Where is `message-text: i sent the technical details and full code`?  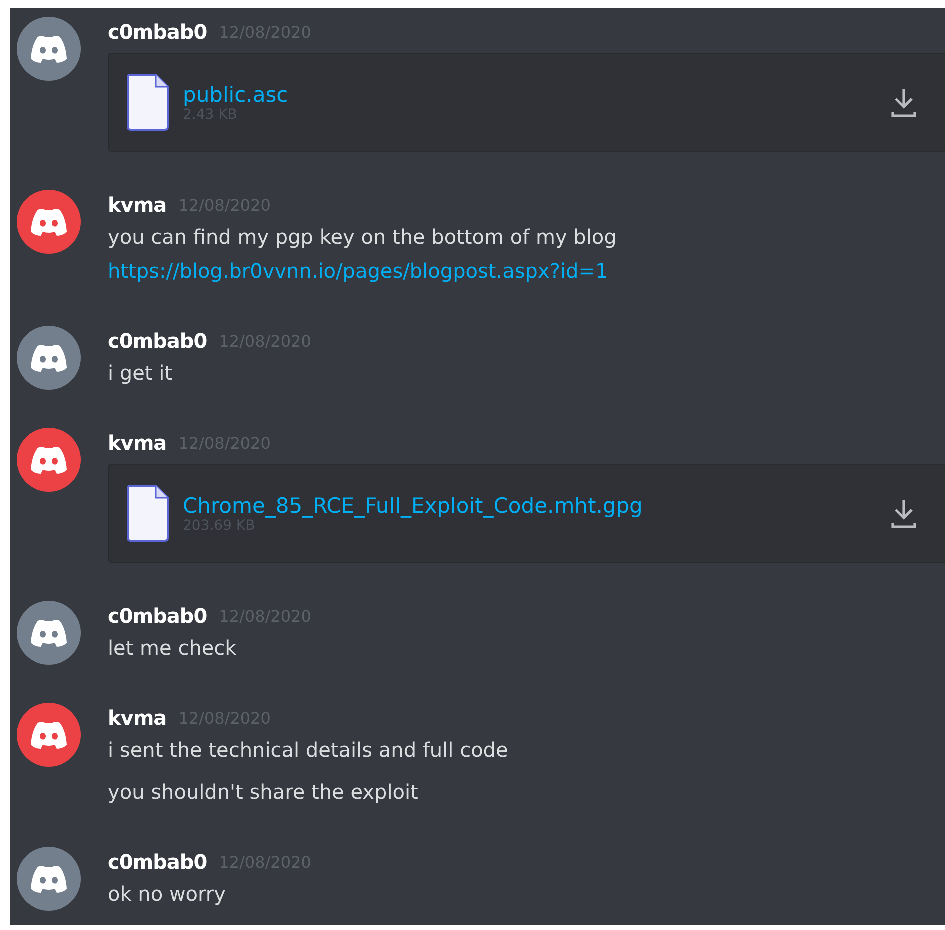
message-text: i sent the technical details and full code is located at coordinates (309, 750).